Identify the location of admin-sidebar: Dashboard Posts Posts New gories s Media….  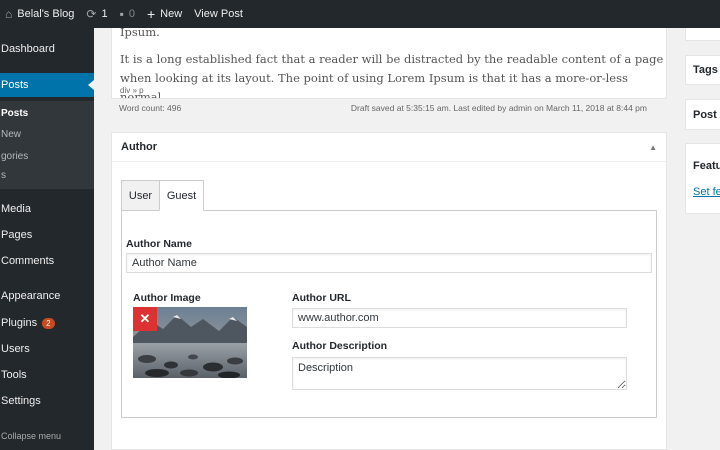
(47, 239).